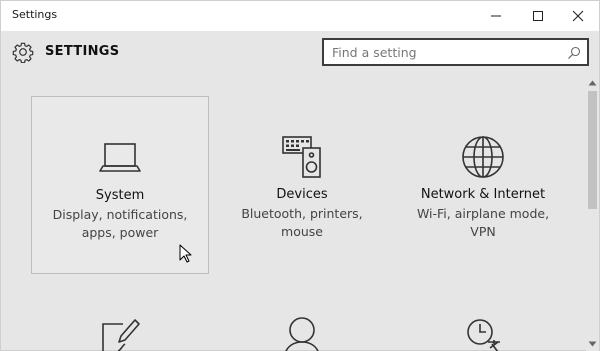 The image size is (600, 351). I want to click on tile-devices-label: Devices, so click(302, 194).